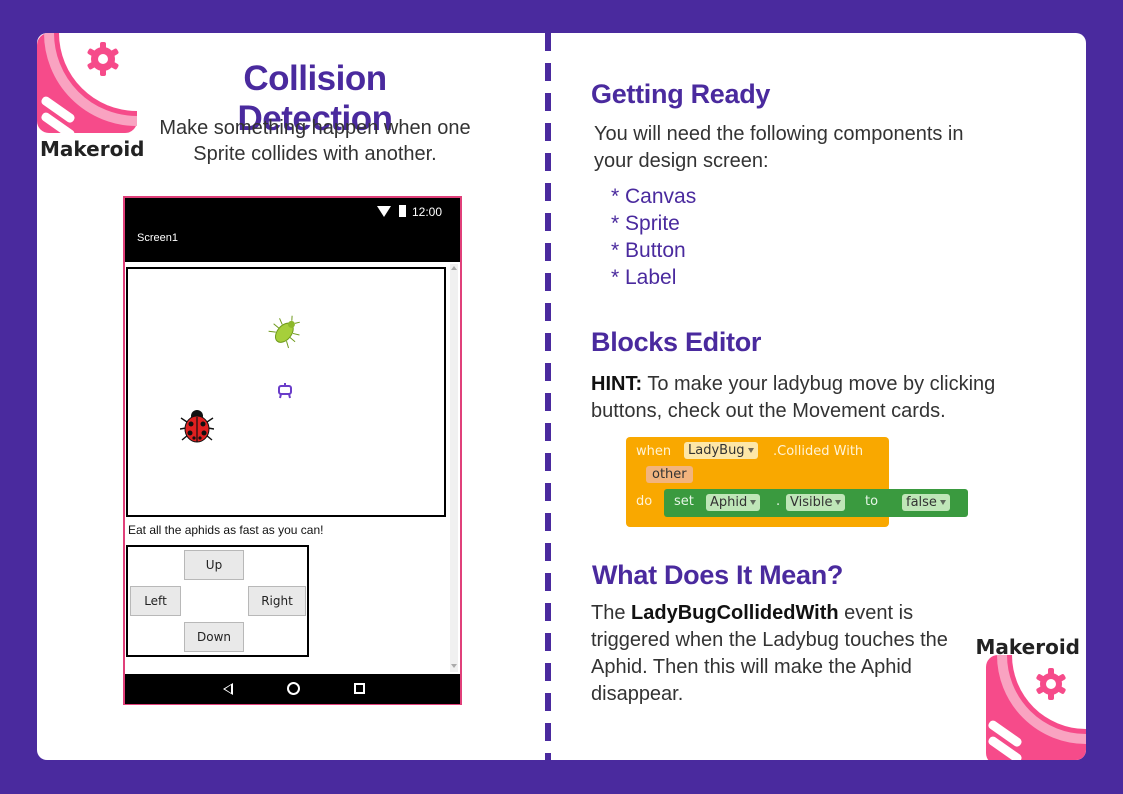  Describe the element at coordinates (284, 332) in the screenshot. I see `aphid-sprite` at that location.